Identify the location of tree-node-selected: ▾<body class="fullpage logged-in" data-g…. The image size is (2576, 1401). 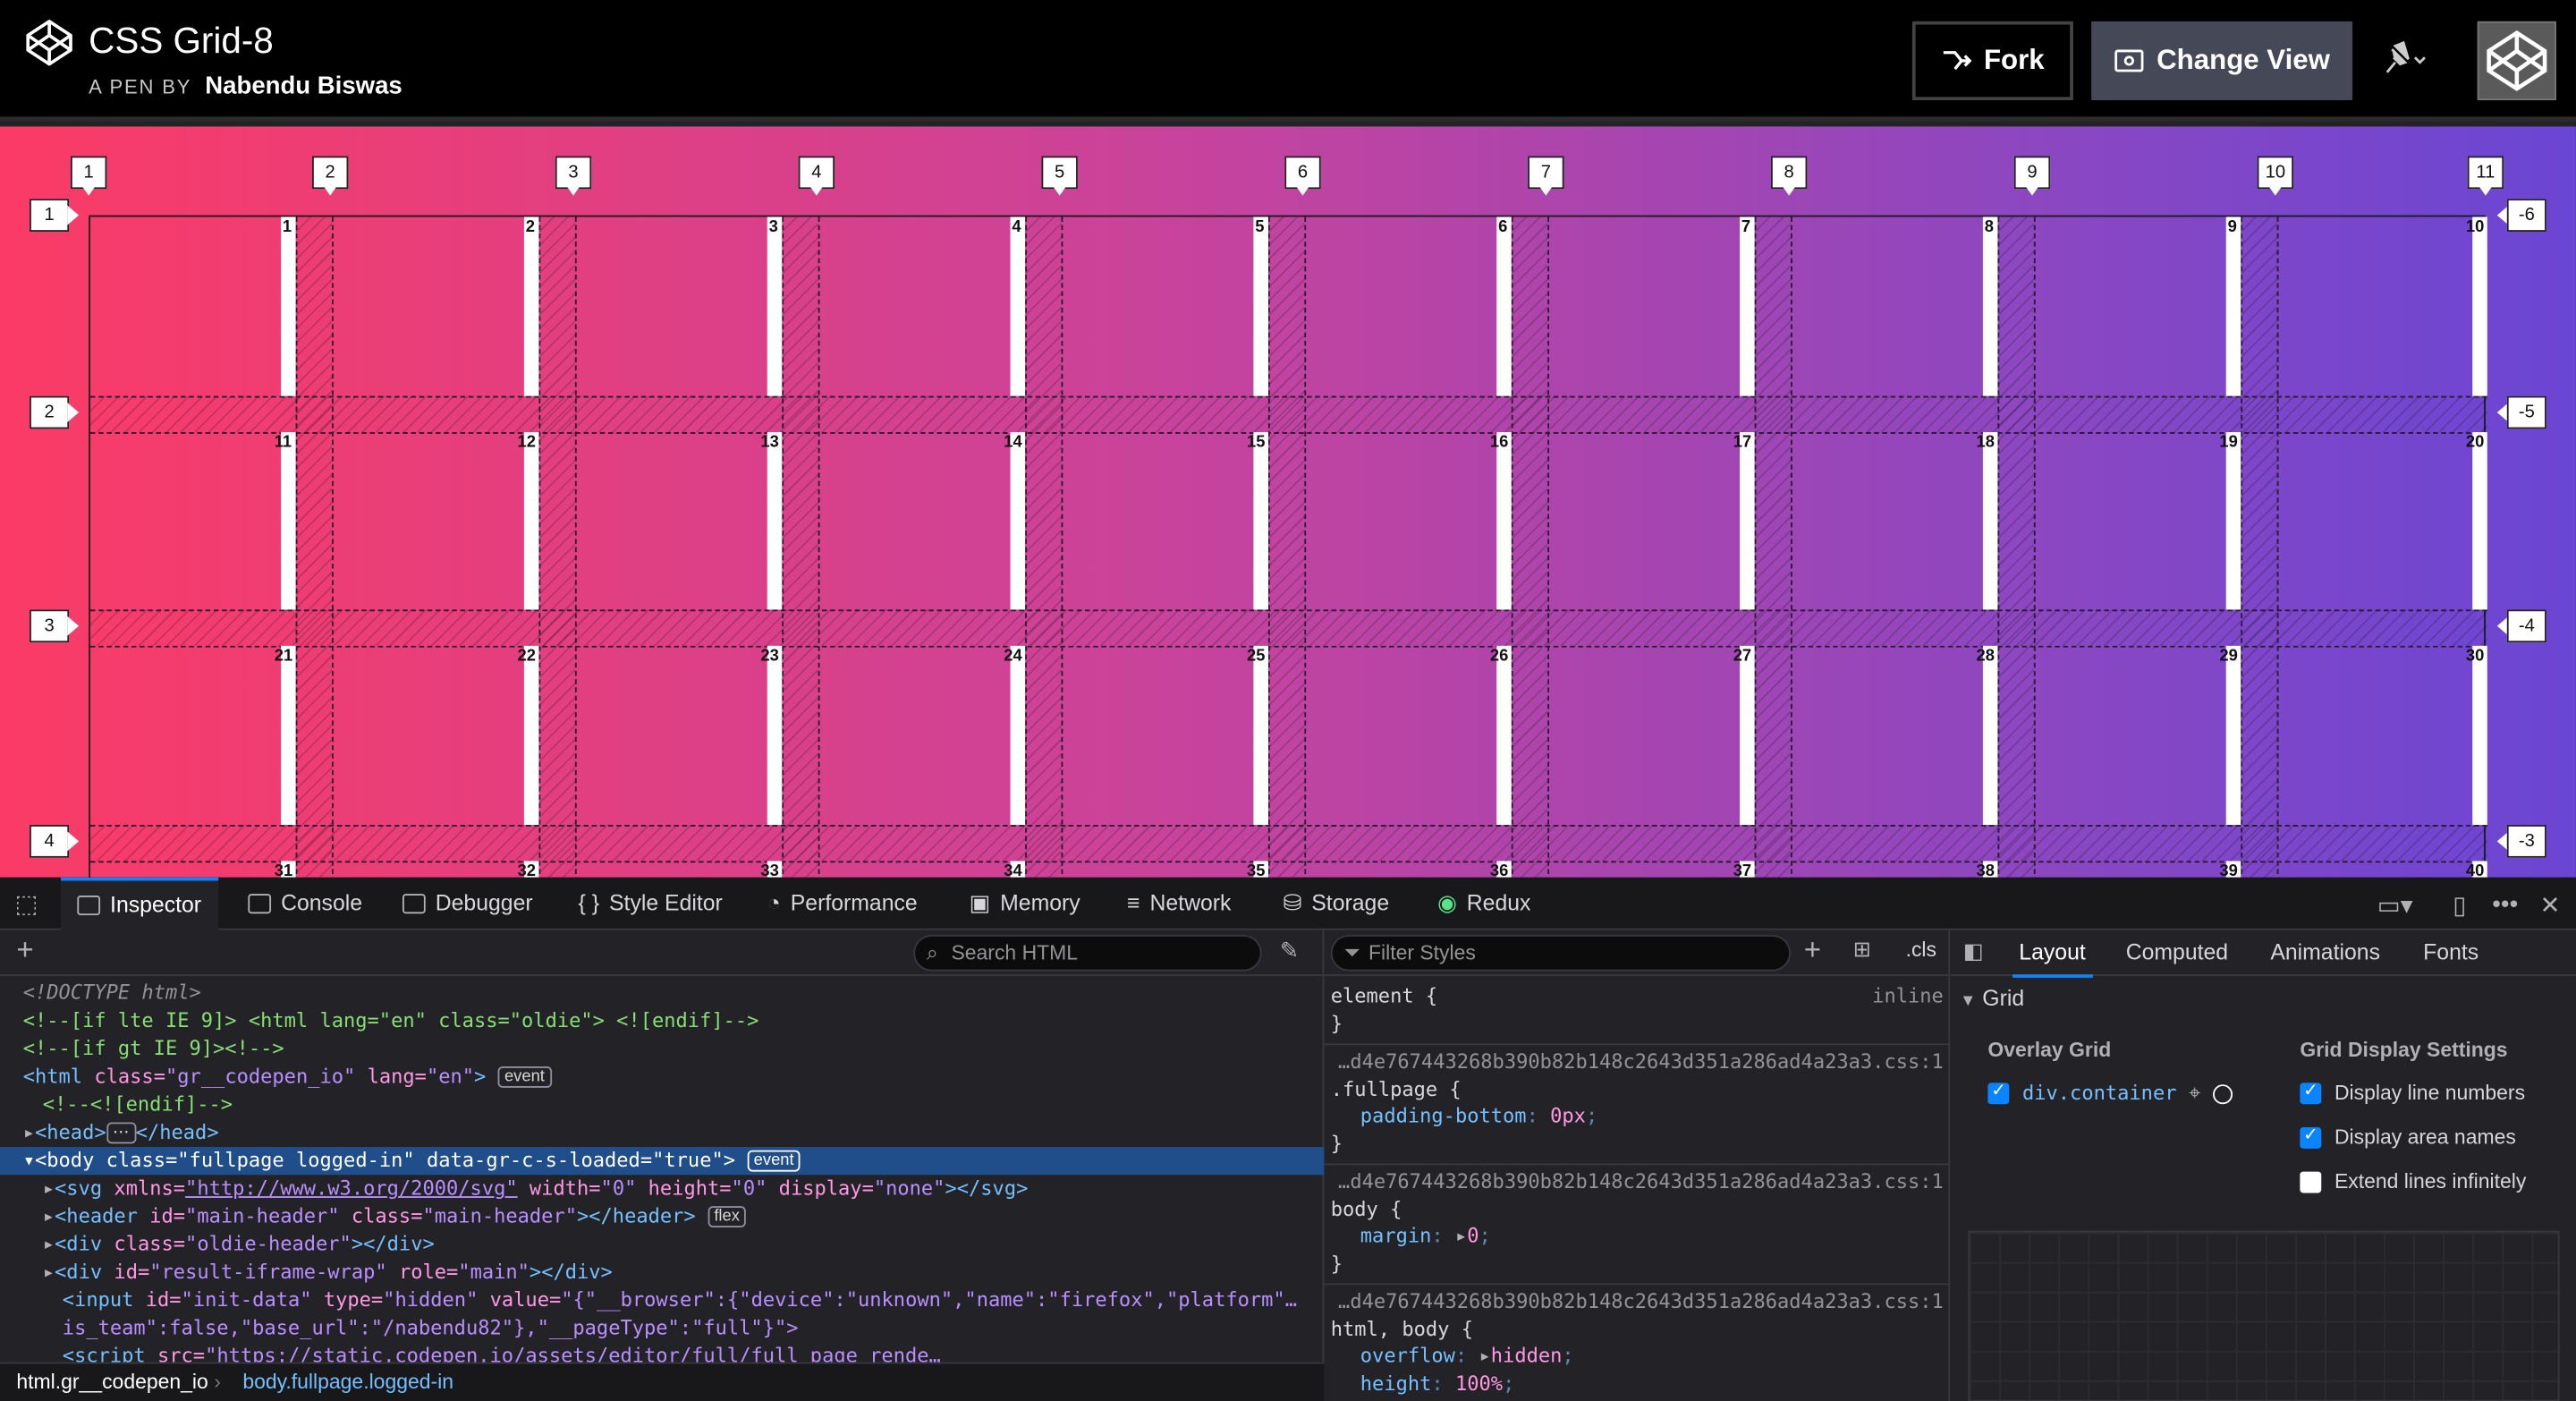
(662, 1161).